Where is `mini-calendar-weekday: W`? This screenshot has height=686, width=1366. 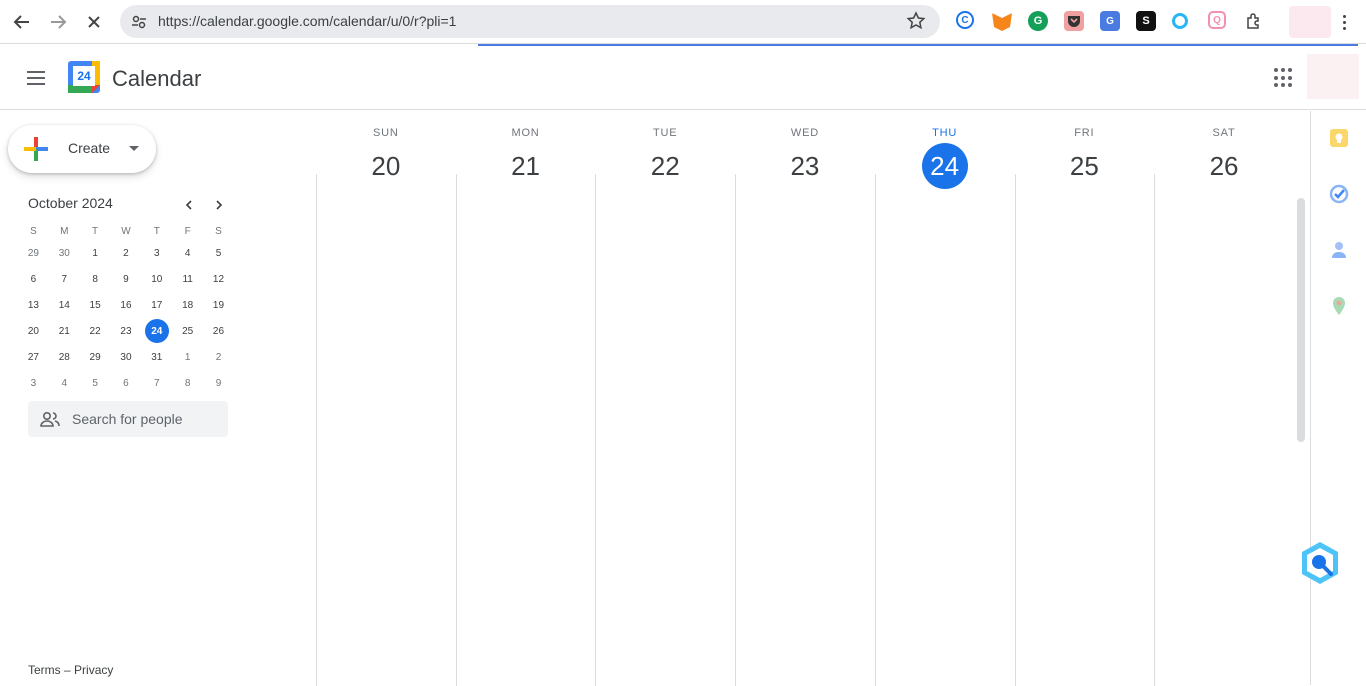
mini-calendar-weekday: W is located at coordinates (126, 231).